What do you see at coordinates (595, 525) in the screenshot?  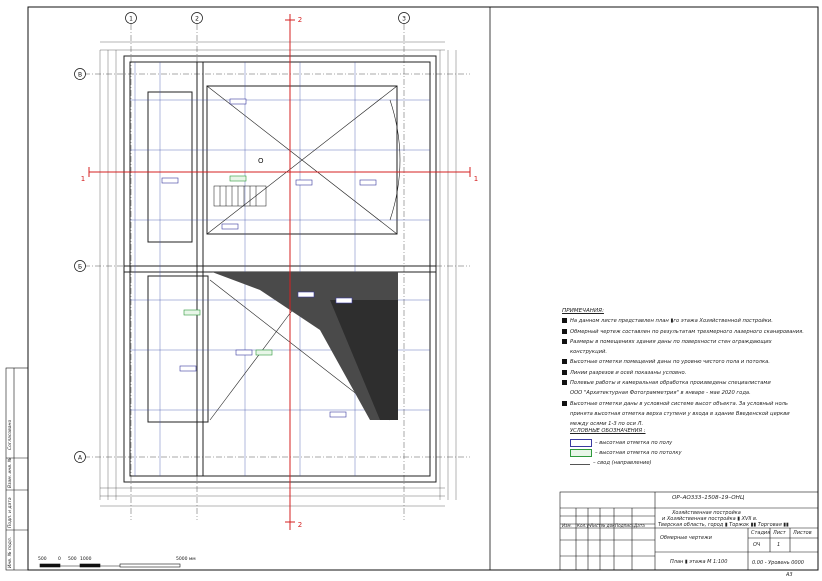 I see `col-list: Лист` at bounding box center [595, 525].